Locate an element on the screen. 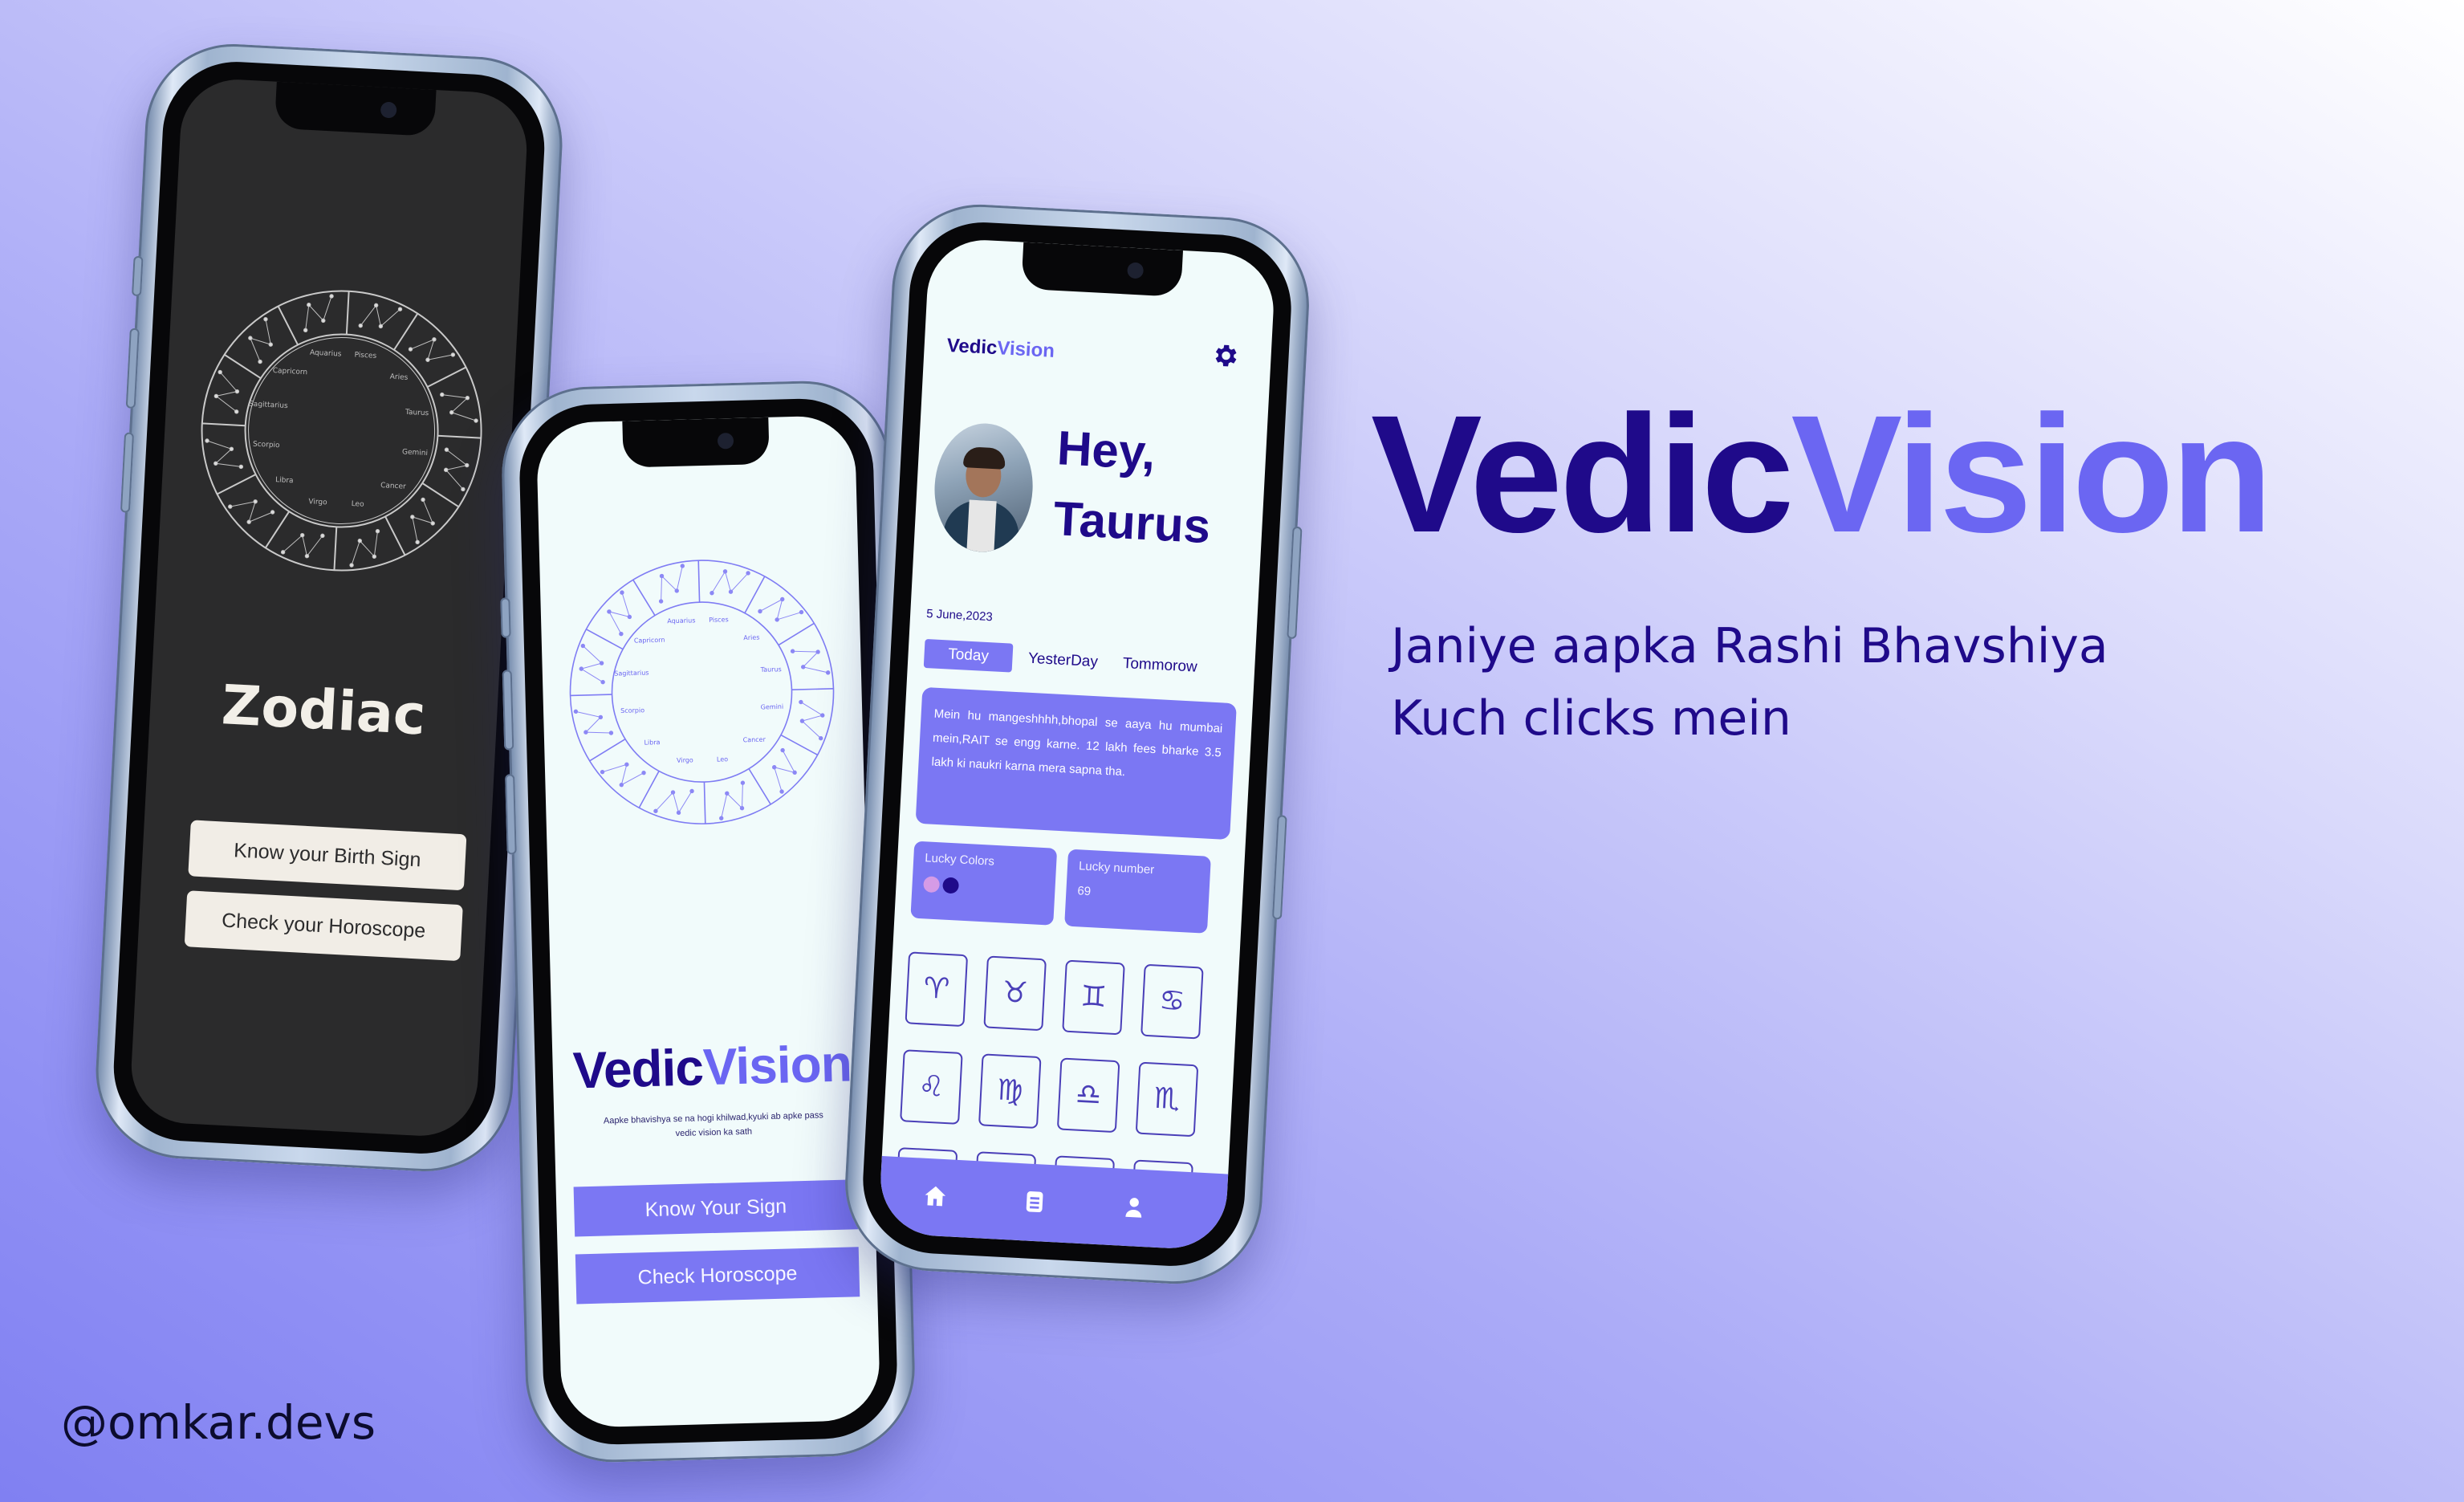  hero-brand: VedicVision is located at coordinates (1822, 475).